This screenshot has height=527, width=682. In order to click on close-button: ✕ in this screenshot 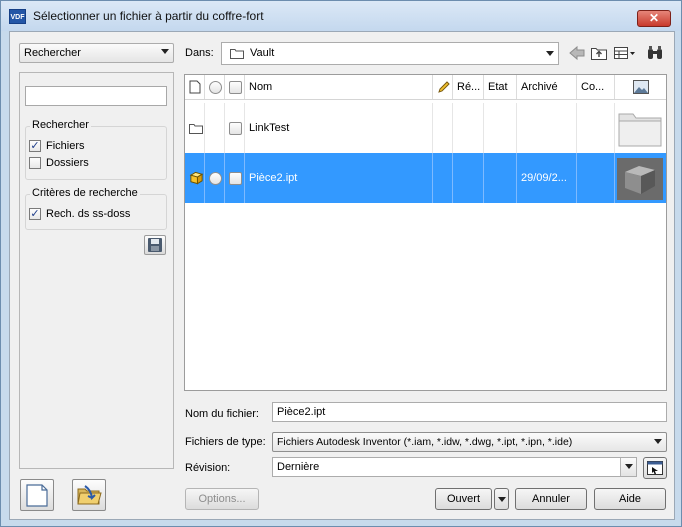, I will do `click(654, 18)`.